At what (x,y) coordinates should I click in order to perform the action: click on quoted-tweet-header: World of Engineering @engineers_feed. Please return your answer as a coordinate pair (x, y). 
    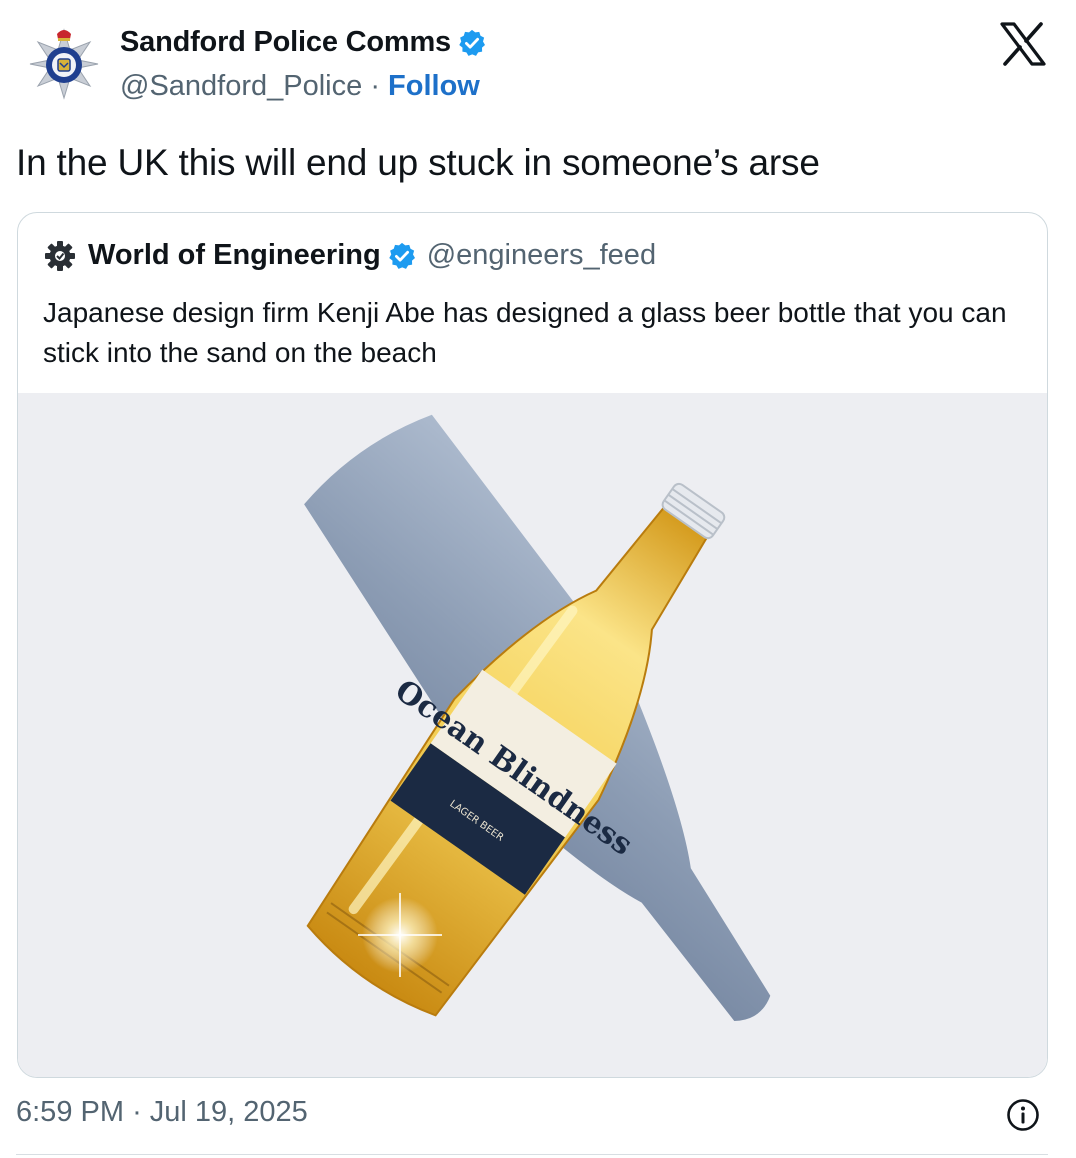
    Looking at the image, I should click on (350, 255).